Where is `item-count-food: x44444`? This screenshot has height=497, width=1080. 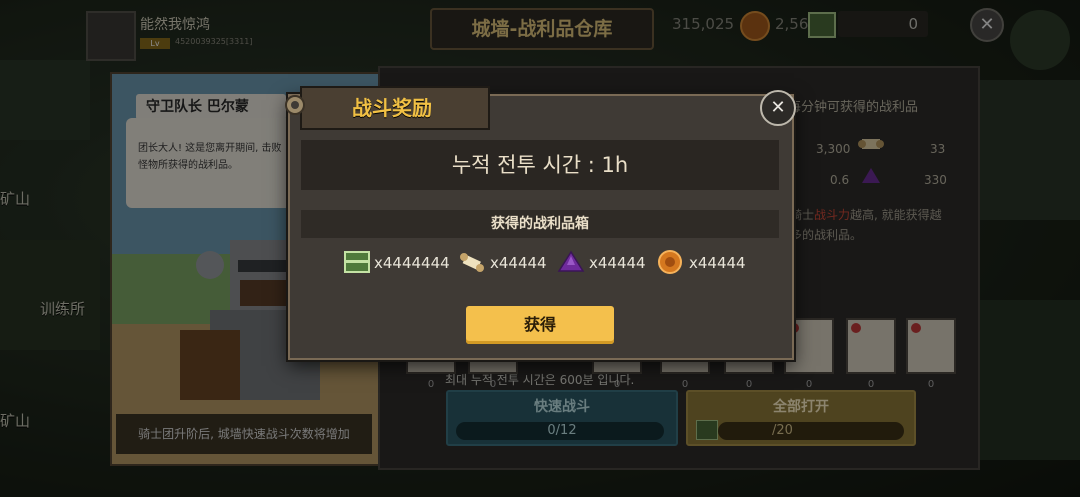 item-count-food: x44444 is located at coordinates (717, 263).